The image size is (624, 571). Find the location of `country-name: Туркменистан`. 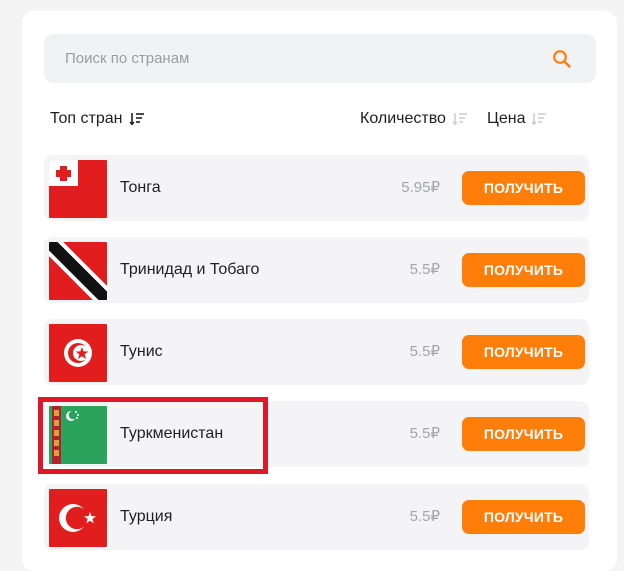

country-name: Туркменистан is located at coordinates (172, 433).